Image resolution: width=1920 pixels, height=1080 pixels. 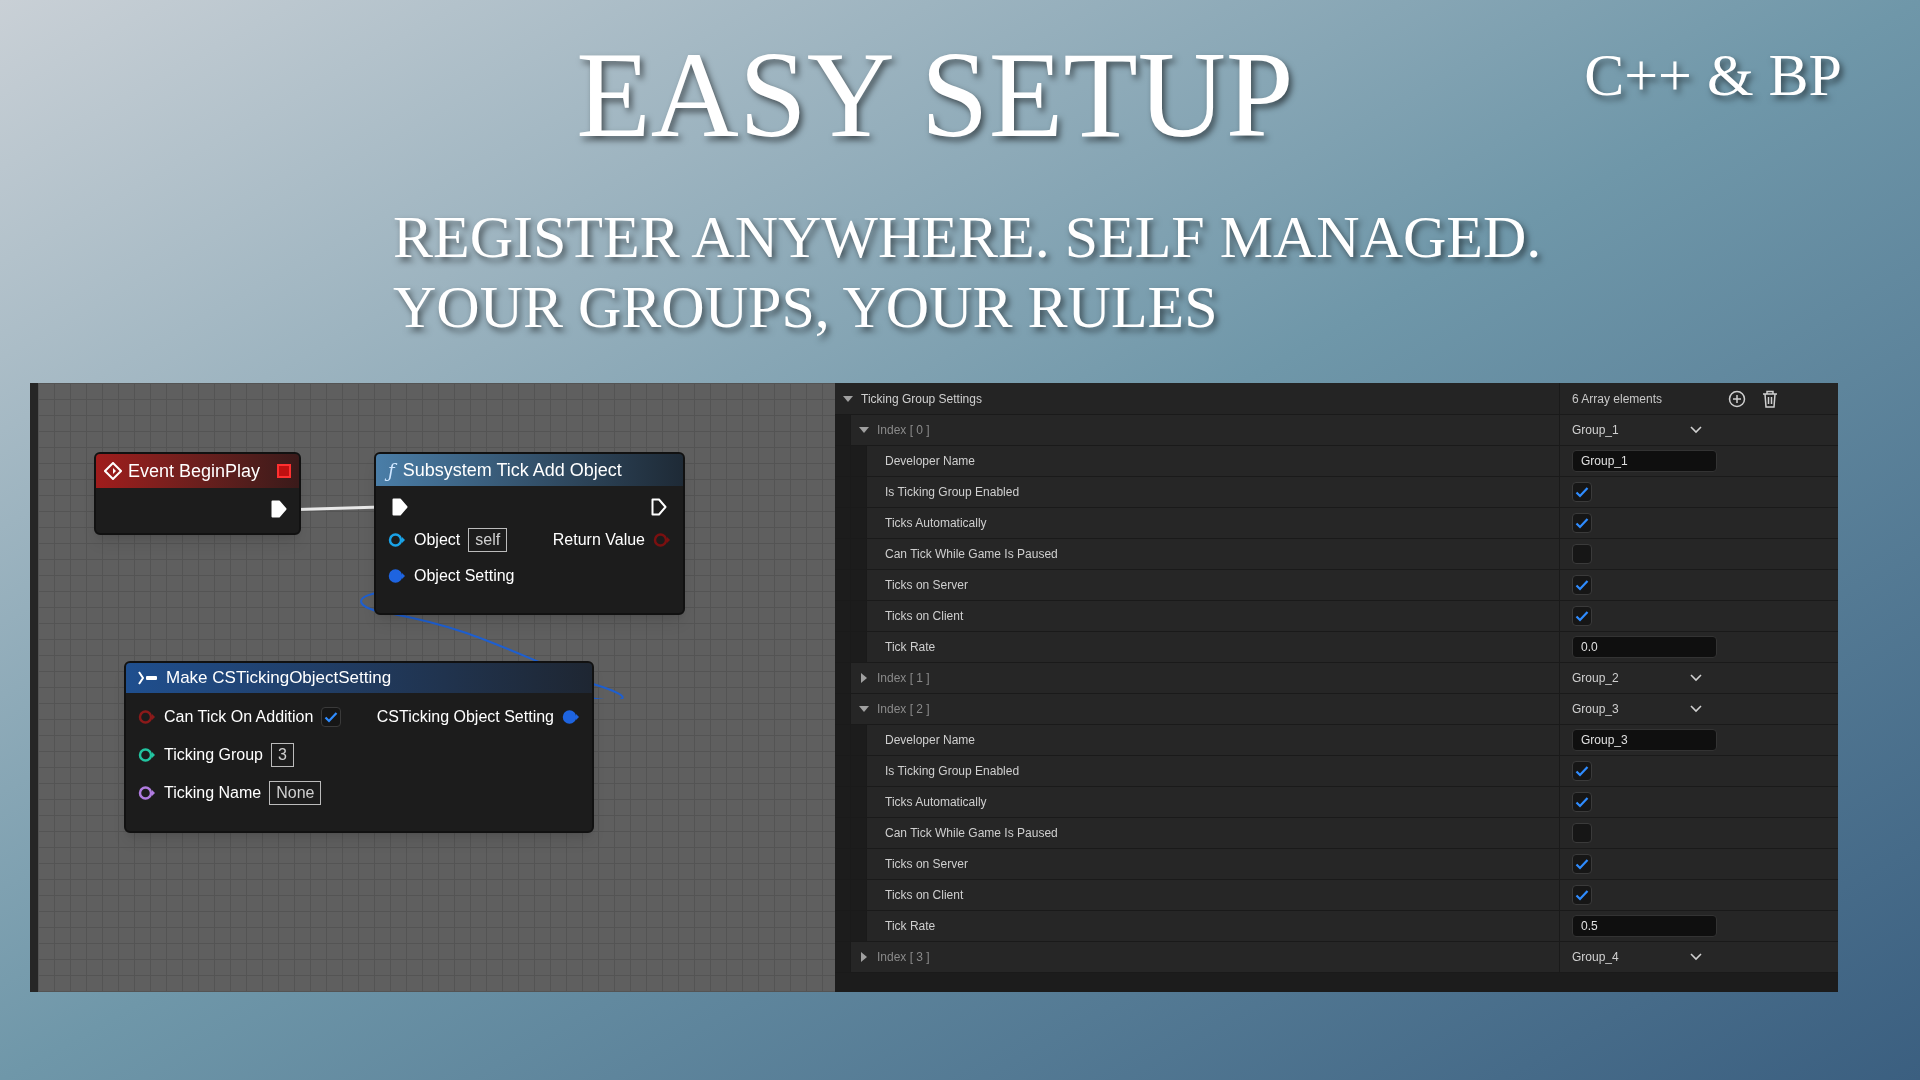 I want to click on pin-label: Object, so click(x=437, y=540).